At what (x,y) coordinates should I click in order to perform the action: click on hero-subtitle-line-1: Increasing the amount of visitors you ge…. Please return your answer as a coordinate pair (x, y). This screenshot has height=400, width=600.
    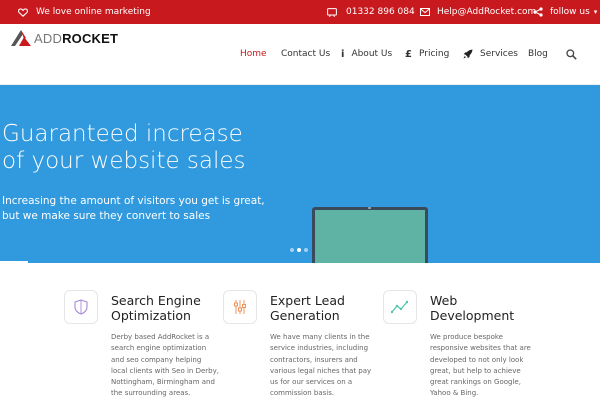
    Looking at the image, I should click on (133, 201).